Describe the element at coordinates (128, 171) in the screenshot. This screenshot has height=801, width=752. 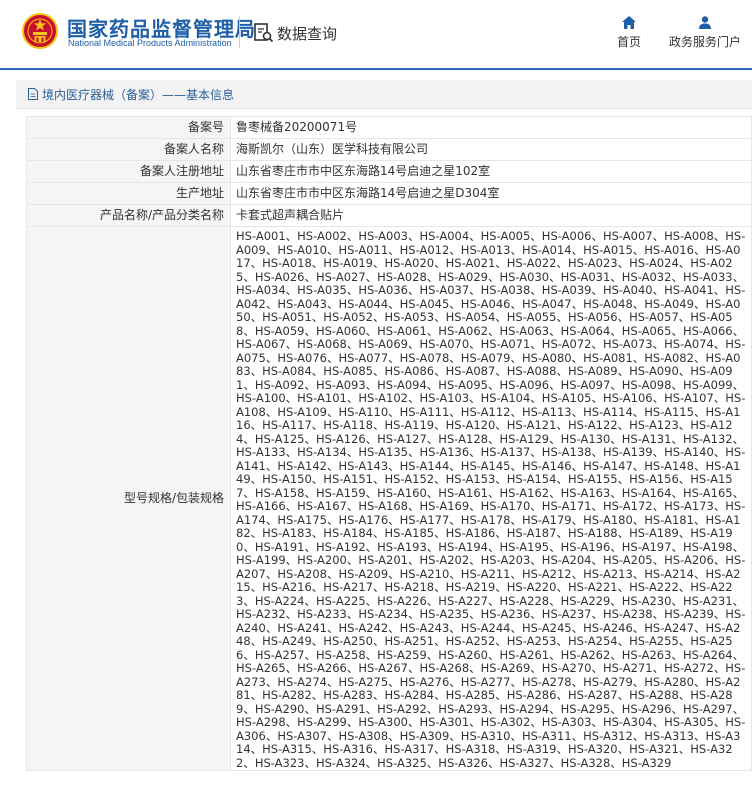
I see `registrant-address-label: 备案人注册地址` at that location.